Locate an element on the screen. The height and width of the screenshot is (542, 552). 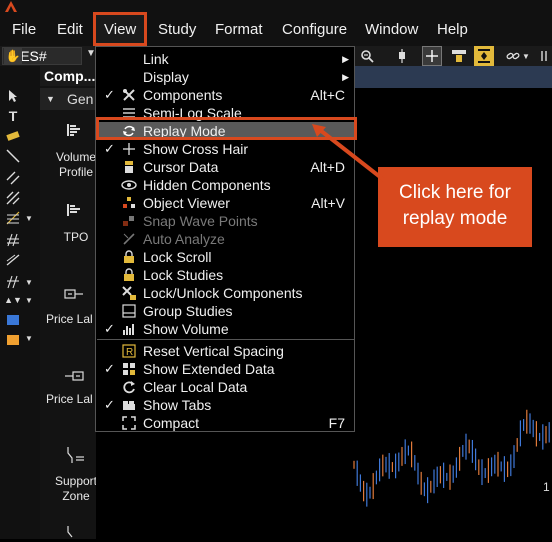
price-candles is located at coordinates (451, 458).